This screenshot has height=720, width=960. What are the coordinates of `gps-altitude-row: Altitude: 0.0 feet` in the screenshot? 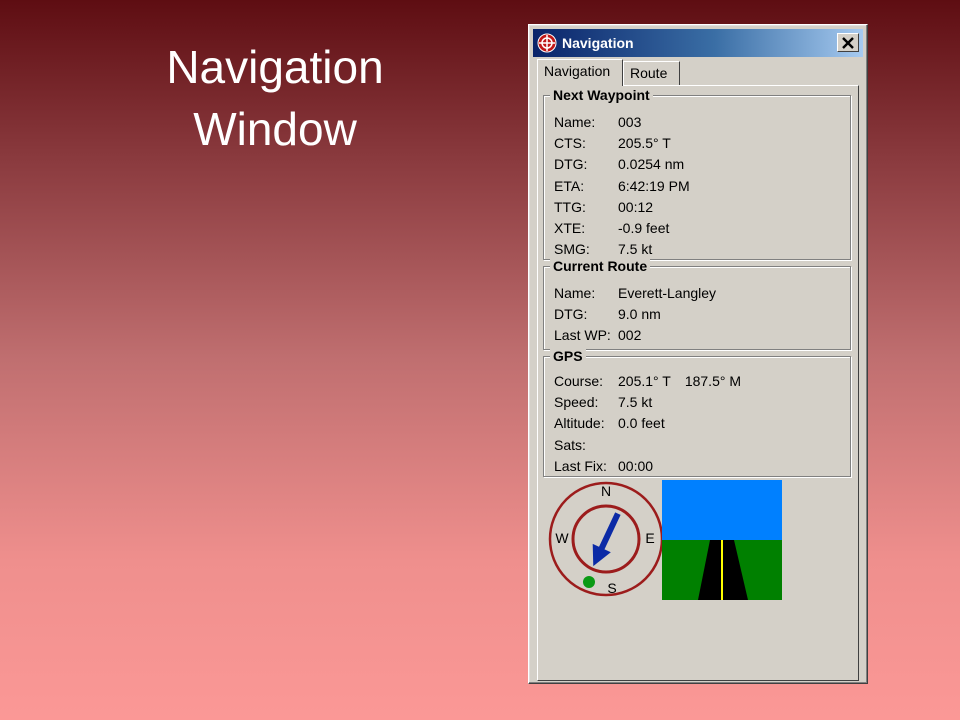 It's located at (609, 423).